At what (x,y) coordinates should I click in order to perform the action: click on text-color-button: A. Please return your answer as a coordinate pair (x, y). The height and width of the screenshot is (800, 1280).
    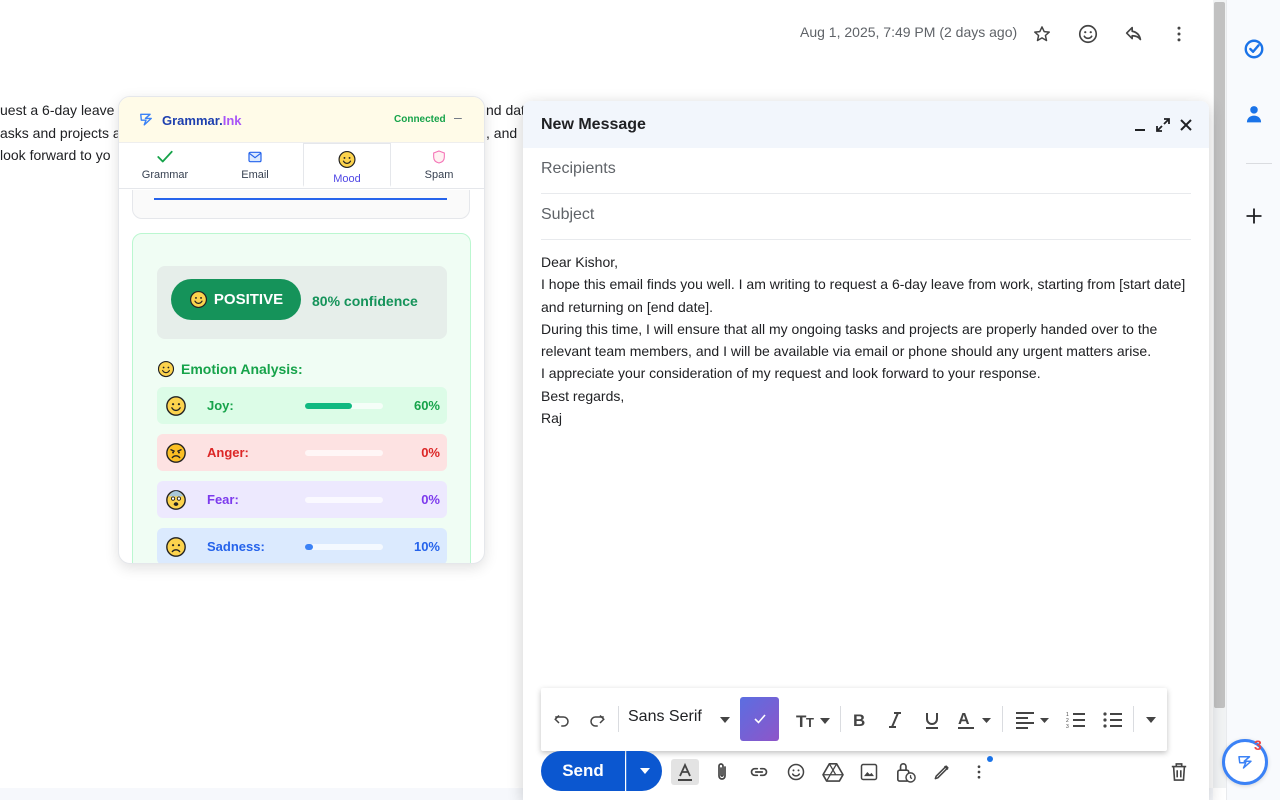
    Looking at the image, I should click on (975, 720).